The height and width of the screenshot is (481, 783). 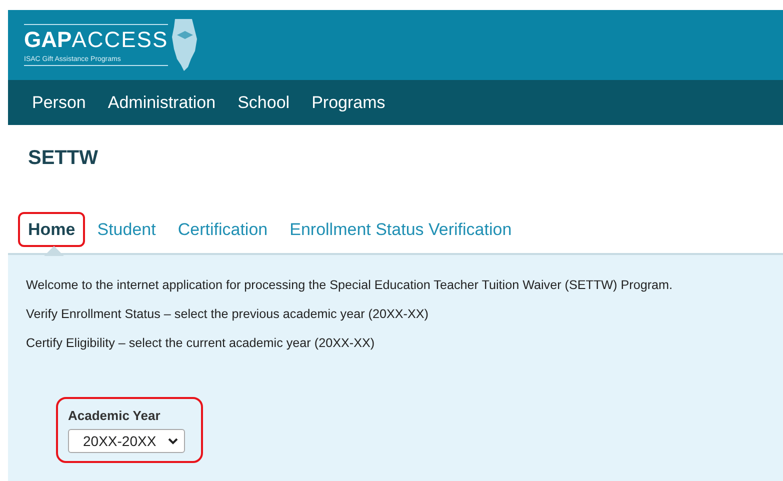 I want to click on page-title: SETTW, so click(x=63, y=158).